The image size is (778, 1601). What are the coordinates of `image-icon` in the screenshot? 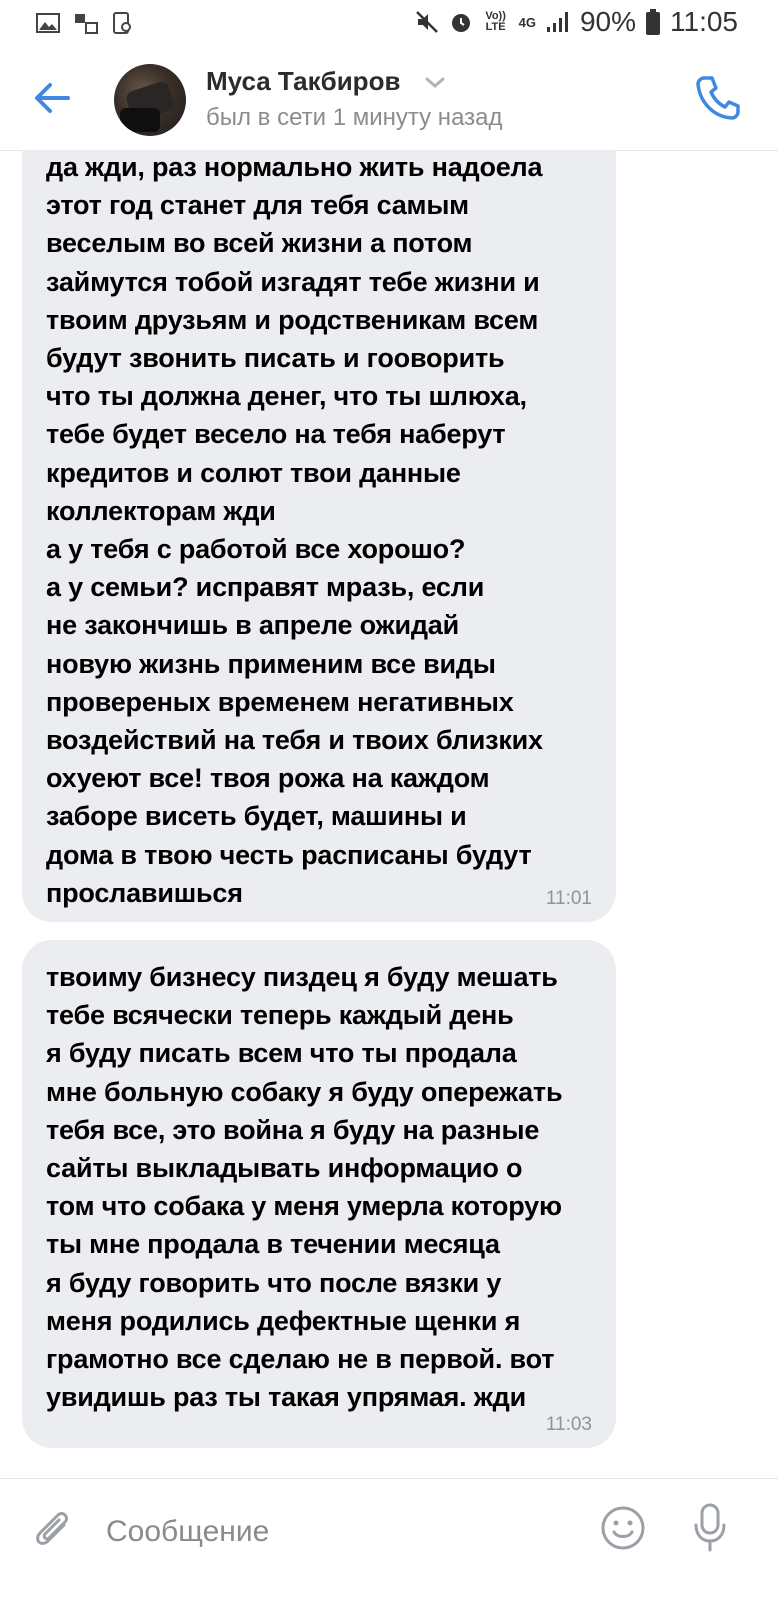 It's located at (48, 23).